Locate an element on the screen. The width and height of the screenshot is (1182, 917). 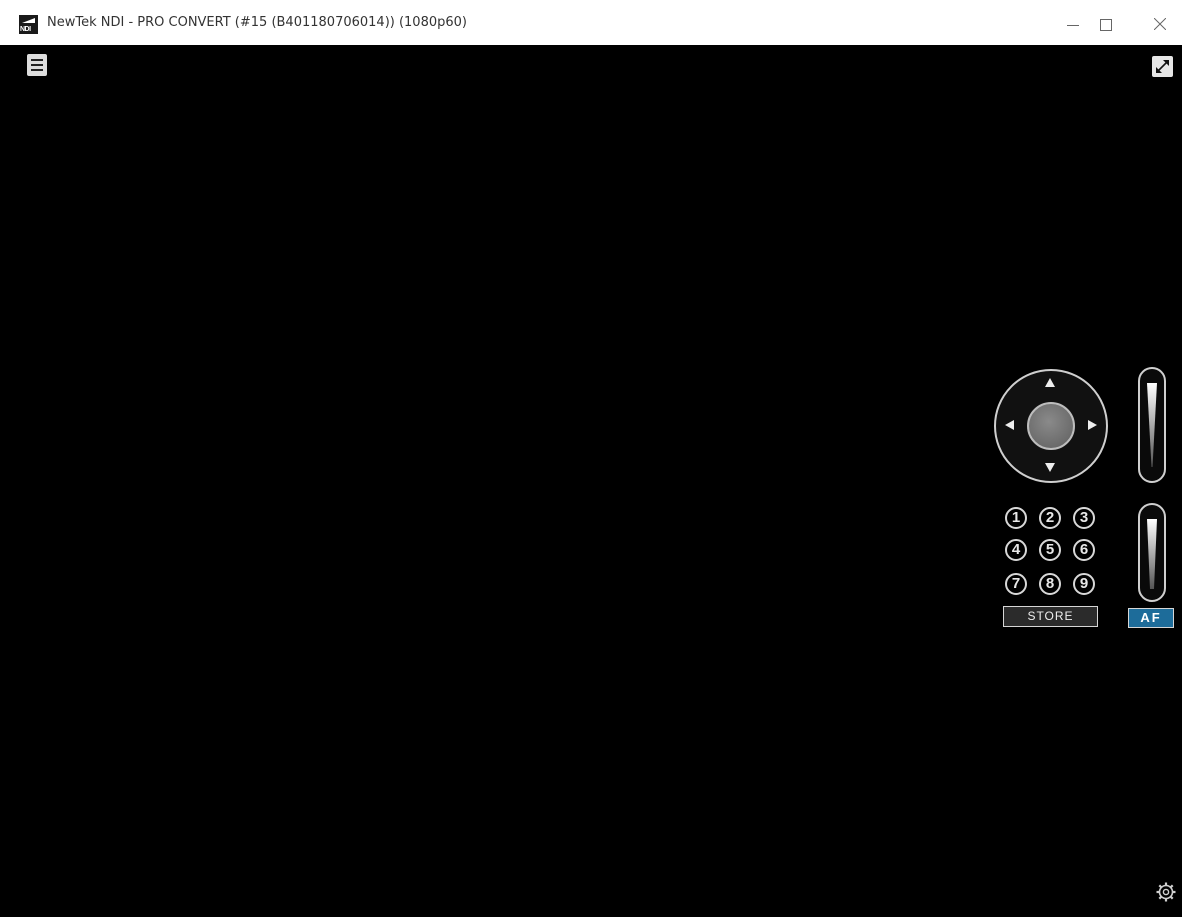
ndi-logo-text: NDI is located at coordinates (25, 29).